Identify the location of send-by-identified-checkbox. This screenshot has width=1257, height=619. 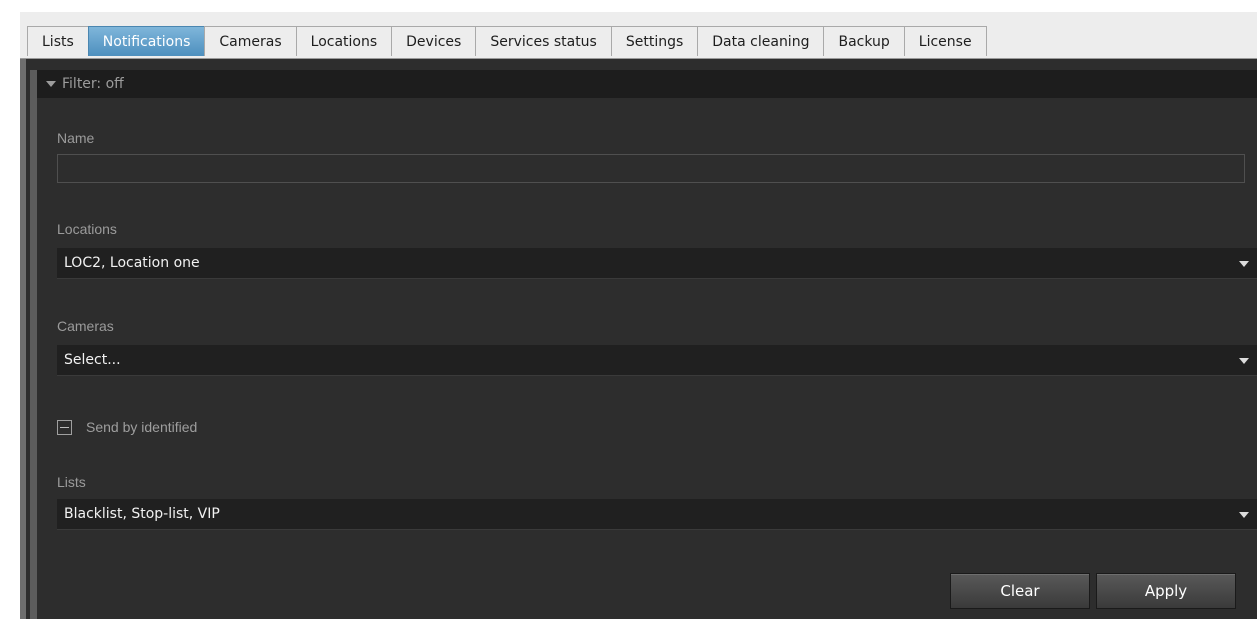
(64, 427).